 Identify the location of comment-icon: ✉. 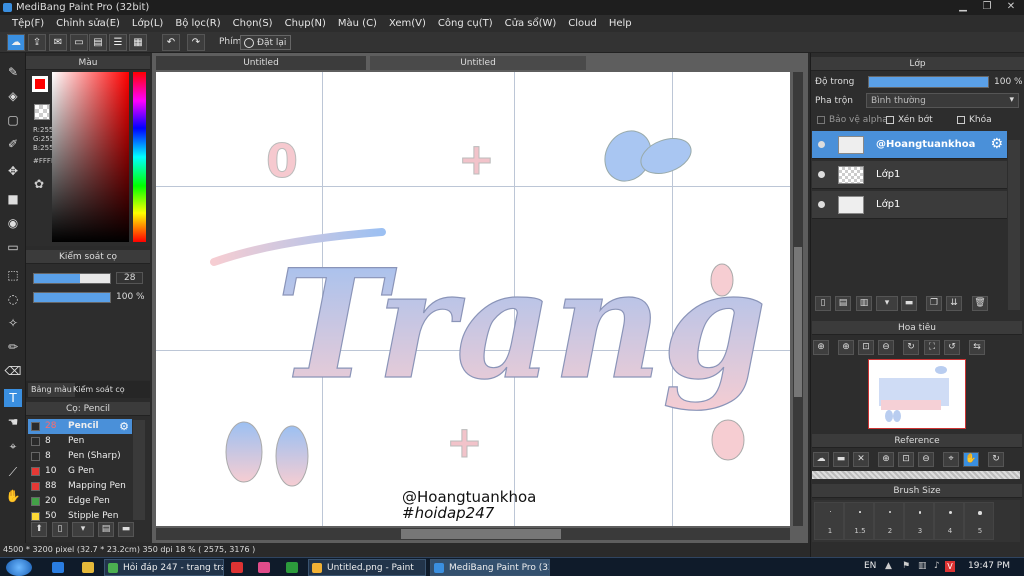
(58, 42).